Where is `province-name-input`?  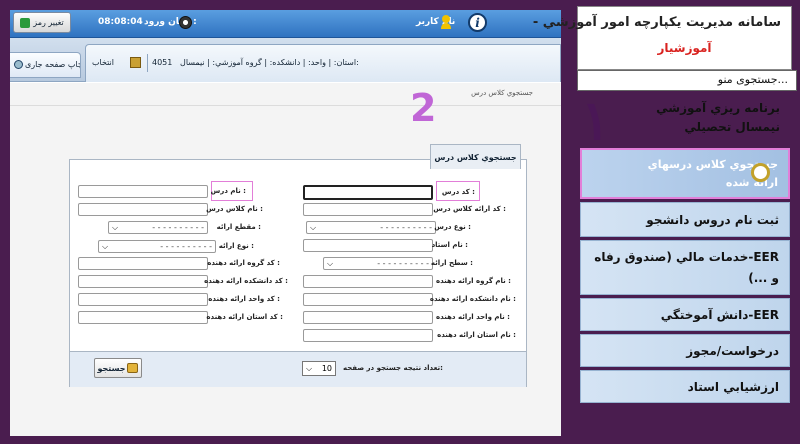
province-name-input is located at coordinates (368, 335).